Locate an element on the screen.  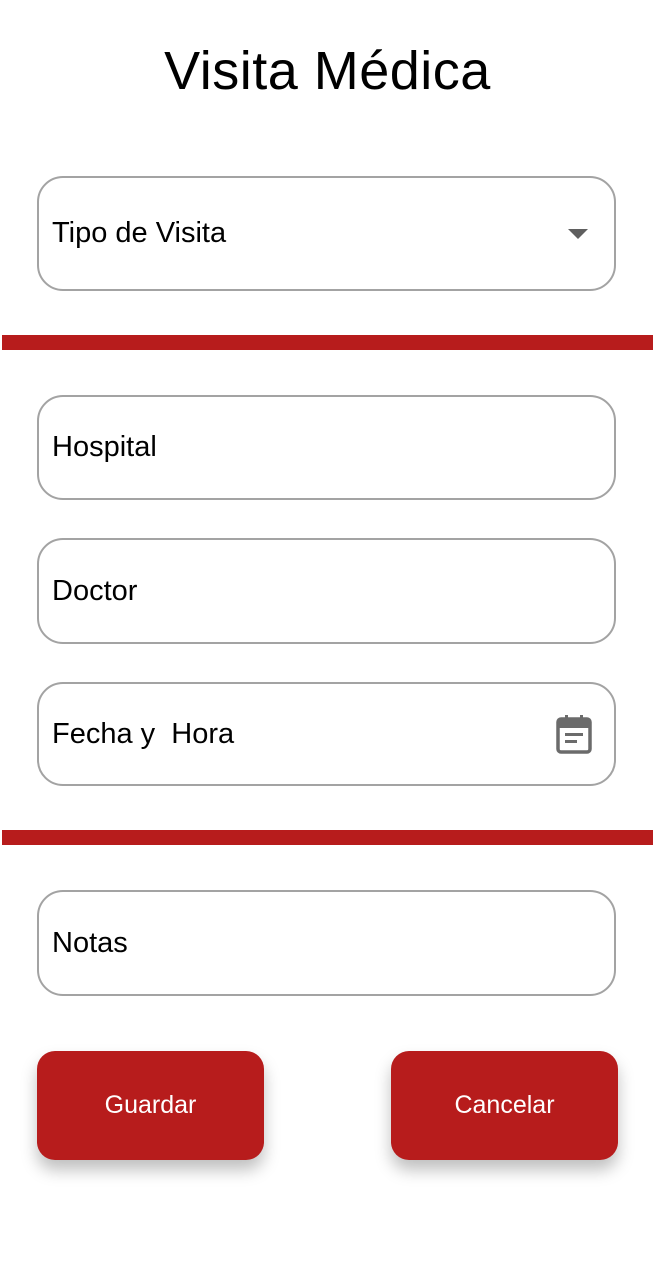
hospital-input: Hospital is located at coordinates (326, 447).